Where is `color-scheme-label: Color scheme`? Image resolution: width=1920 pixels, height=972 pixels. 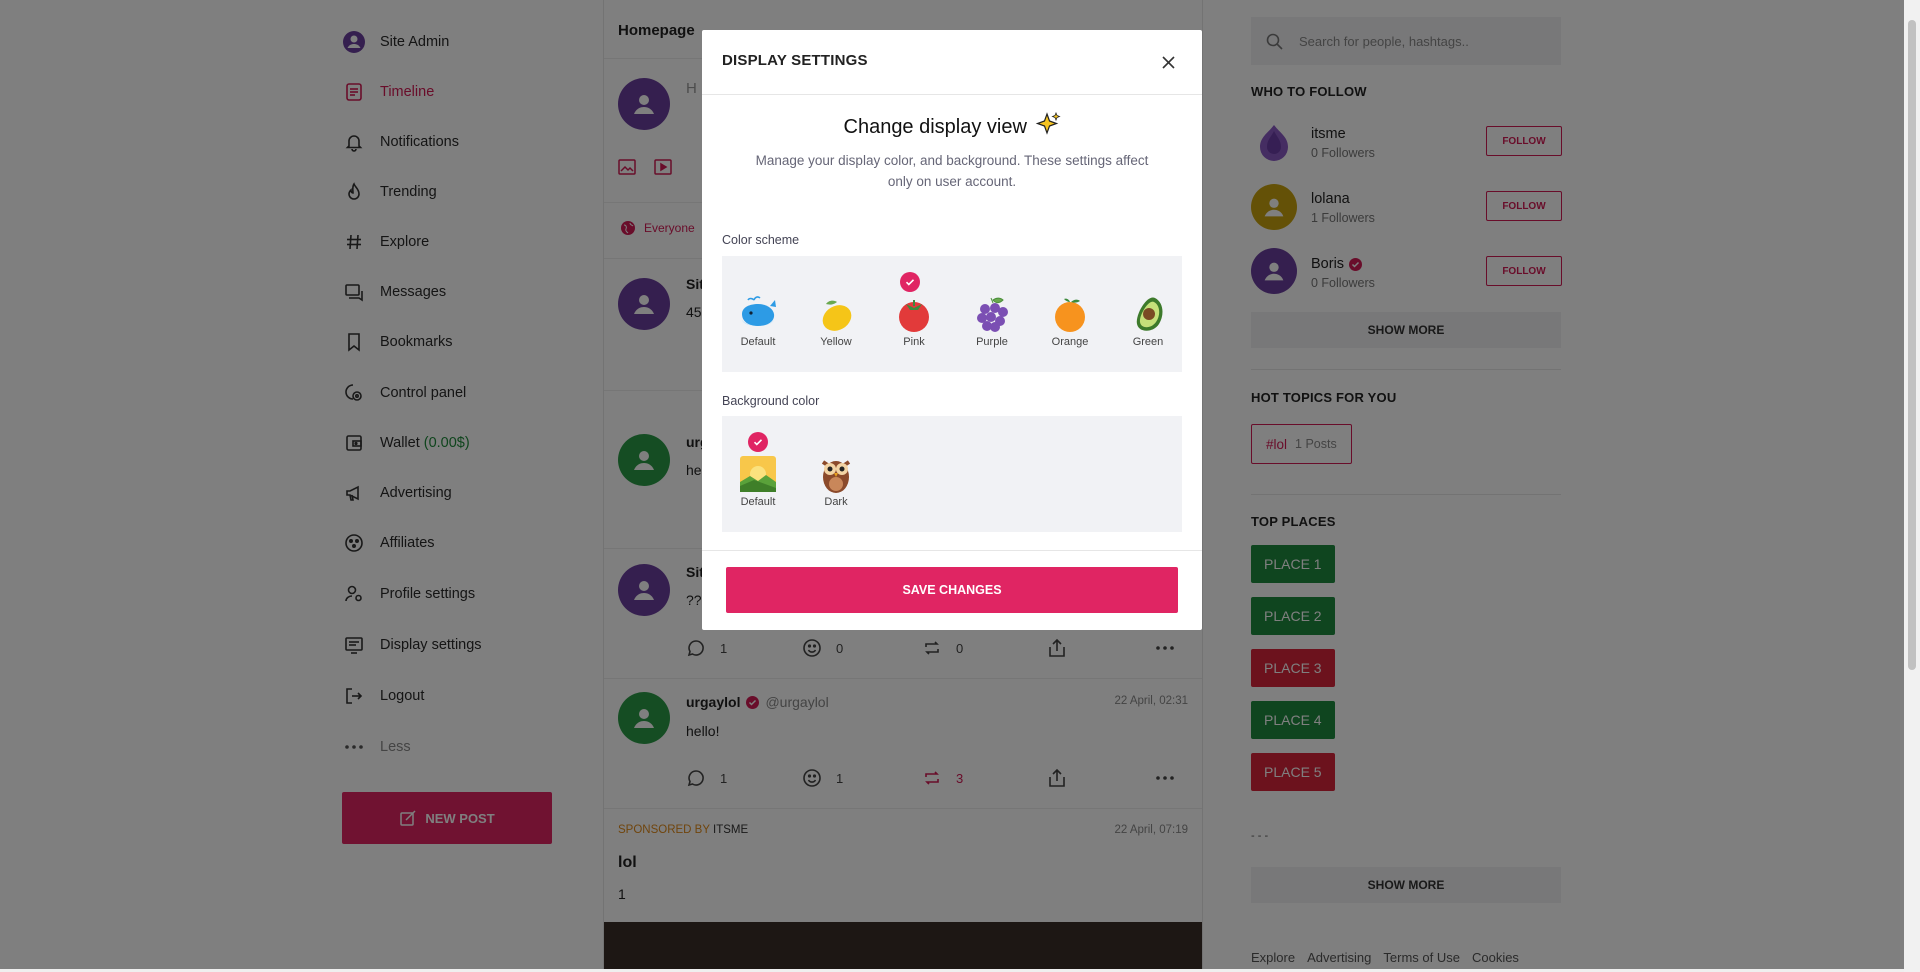
color-scheme-label: Color scheme is located at coordinates (761, 240).